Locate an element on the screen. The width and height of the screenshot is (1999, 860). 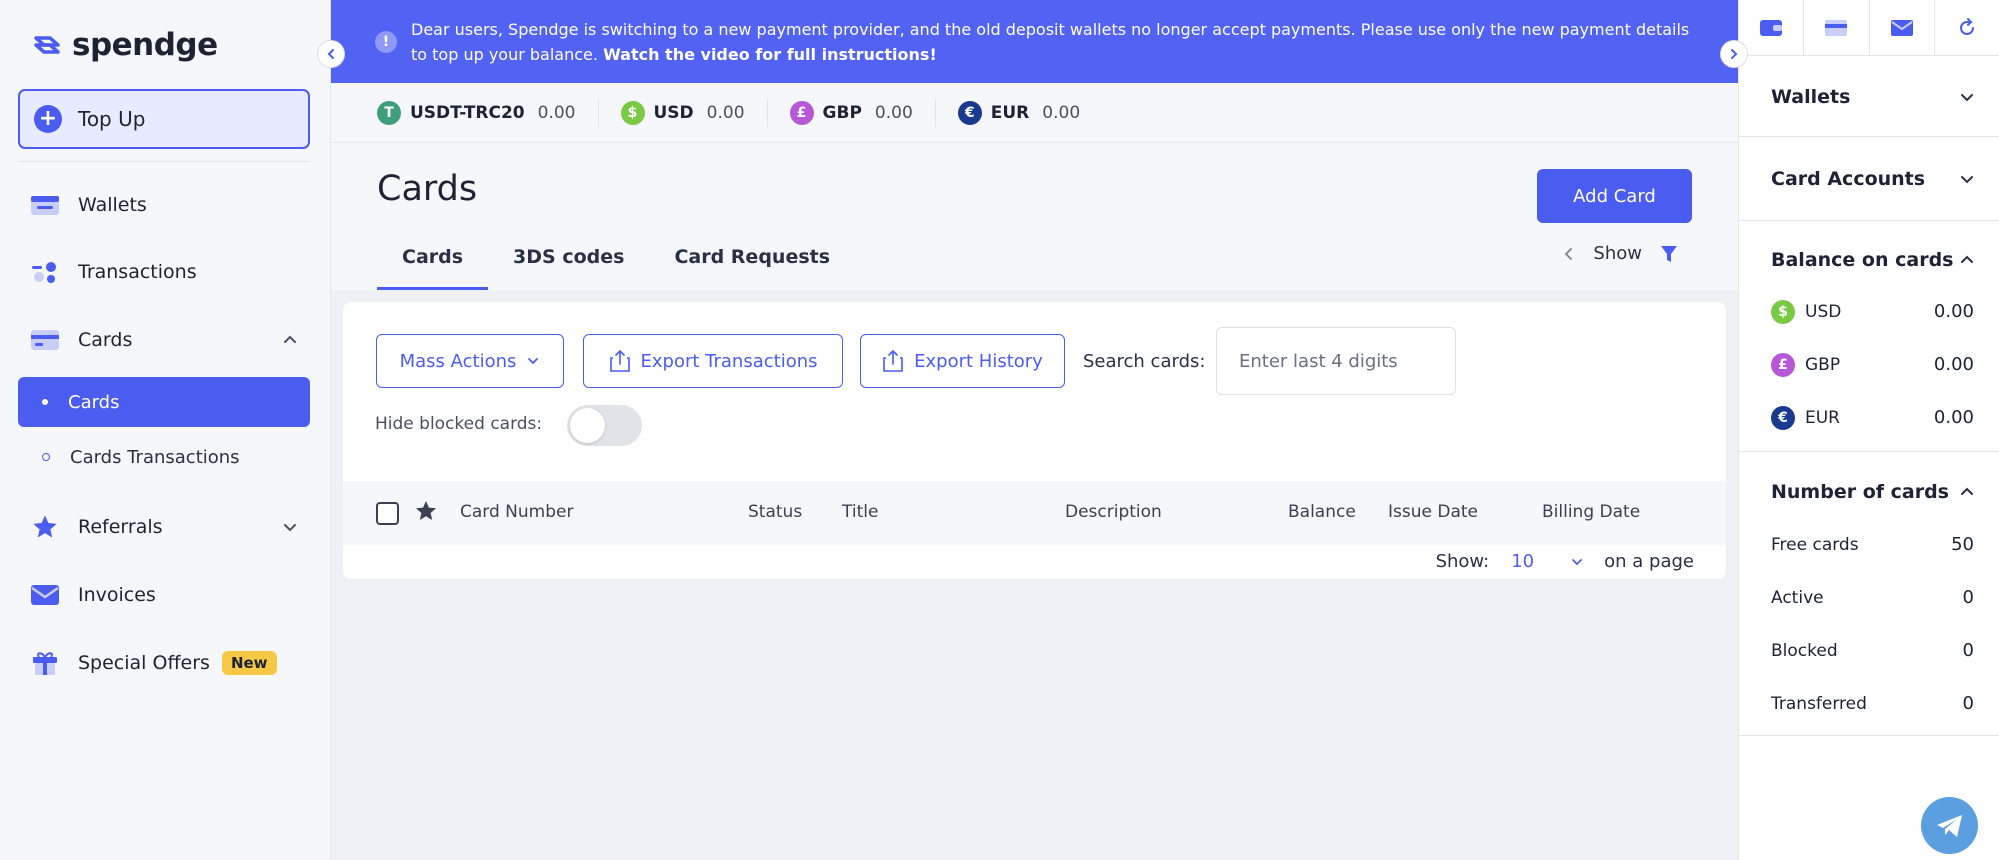
tab-cards: Cards is located at coordinates (433, 256).